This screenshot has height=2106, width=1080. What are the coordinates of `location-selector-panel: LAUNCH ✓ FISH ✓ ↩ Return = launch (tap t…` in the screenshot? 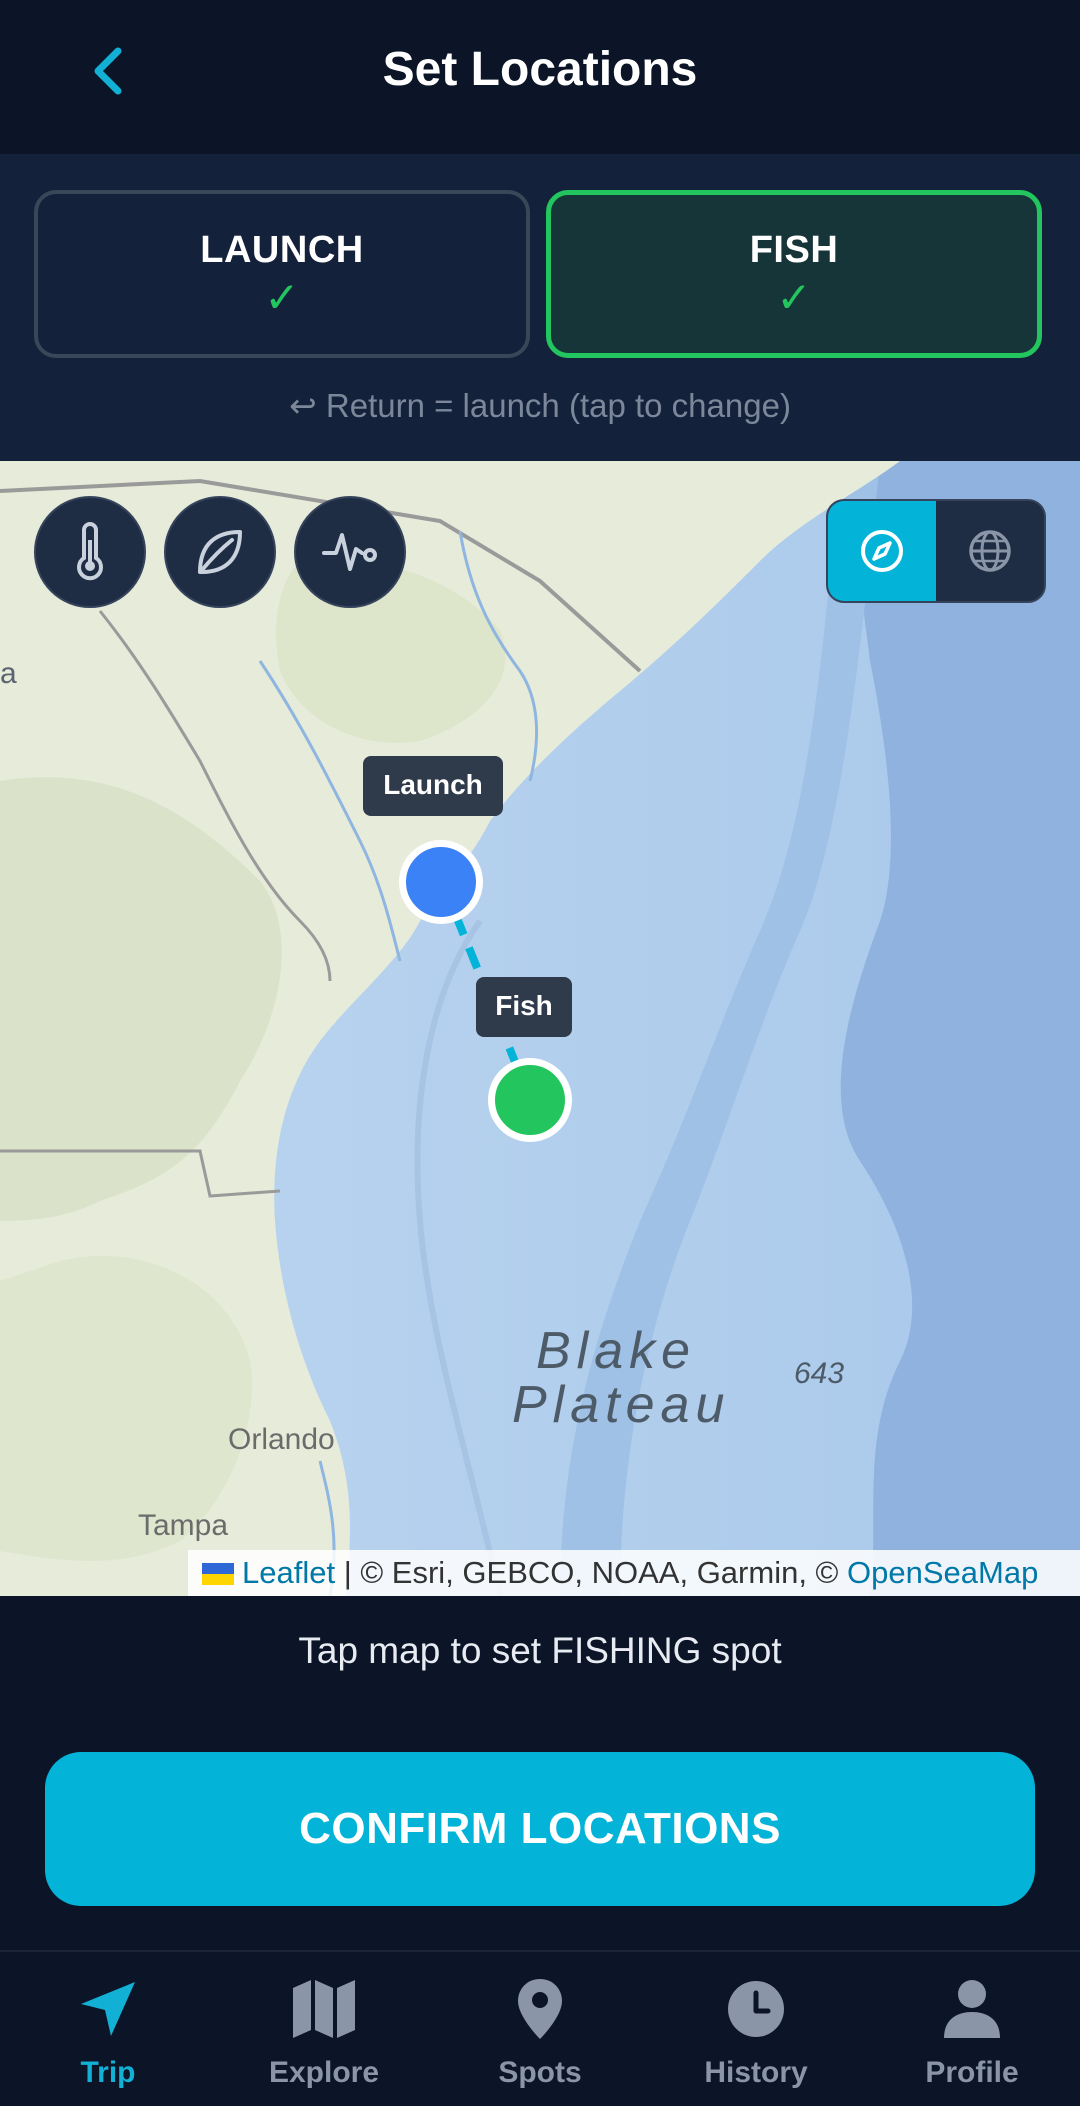 It's located at (540, 307).